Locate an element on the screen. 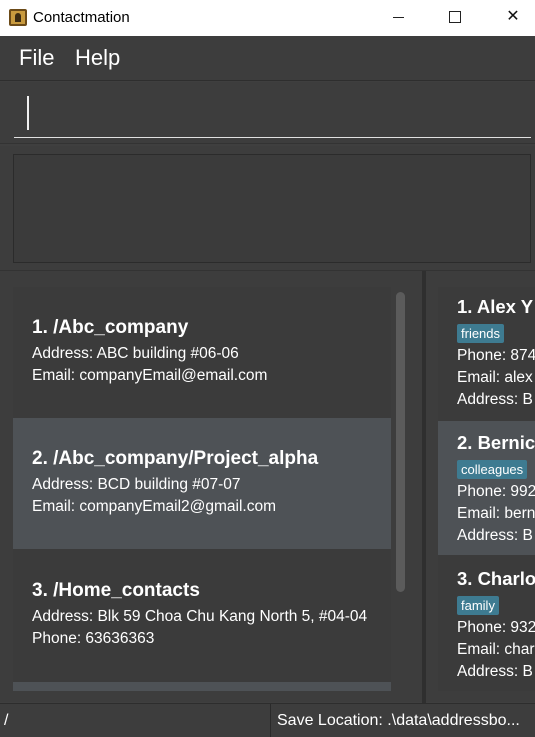 This screenshot has height=737, width=535. group-address: Address: ABC building #06-06 is located at coordinates (135, 353).